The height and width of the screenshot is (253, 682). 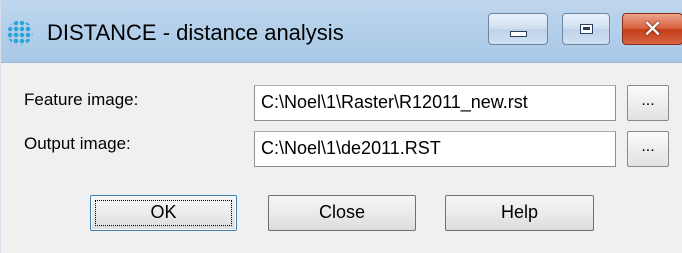 I want to click on minimize-icon, so click(x=518, y=33).